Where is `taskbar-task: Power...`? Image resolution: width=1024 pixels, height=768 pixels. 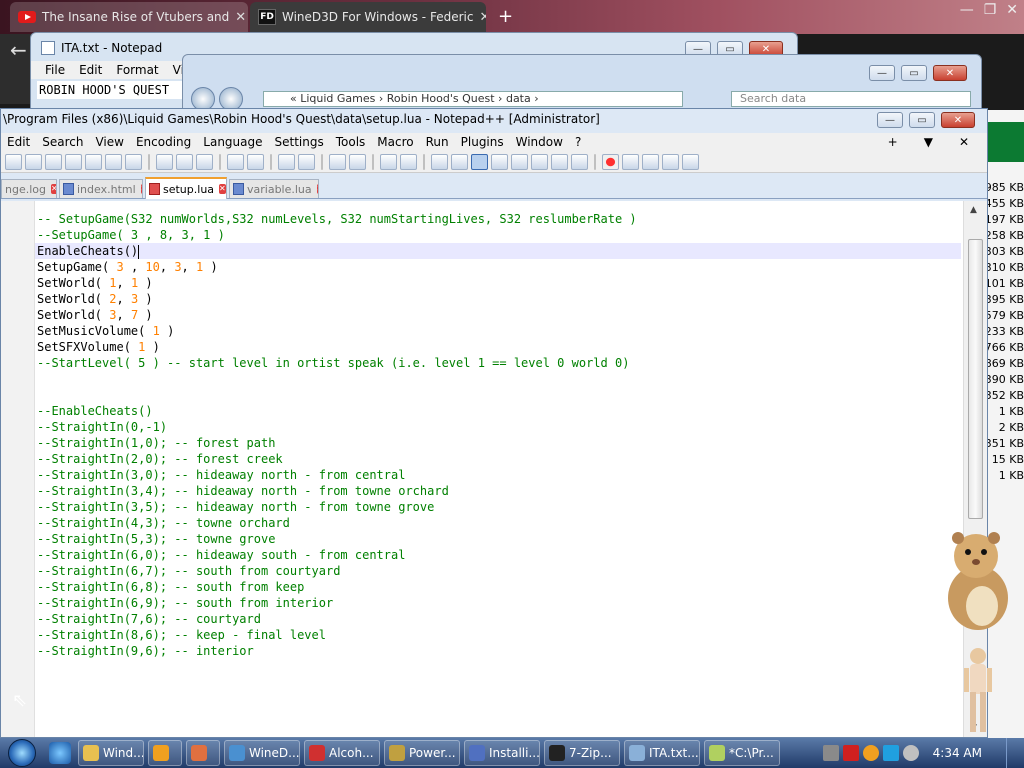 taskbar-task: Power... is located at coordinates (422, 753).